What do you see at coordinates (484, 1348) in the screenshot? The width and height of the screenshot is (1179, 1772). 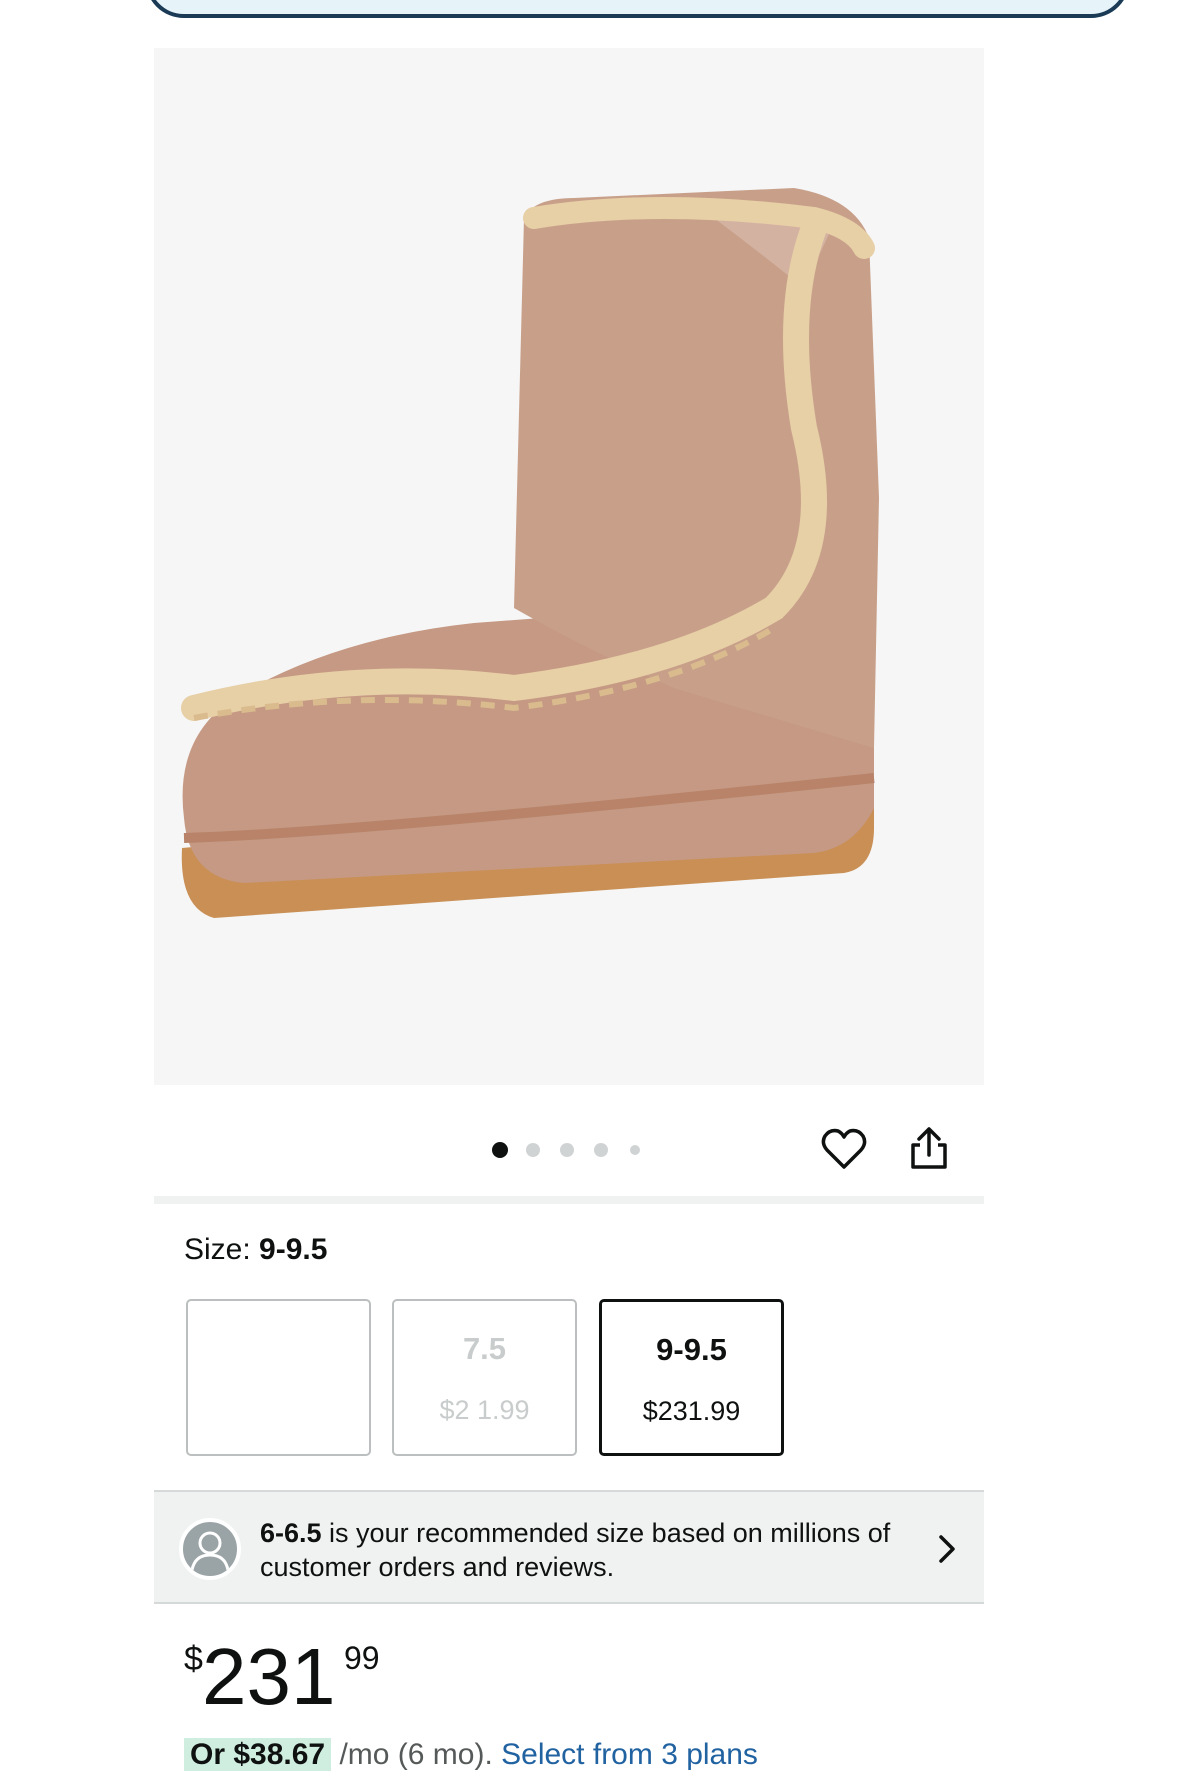 I see `size-option-name: 7.5` at bounding box center [484, 1348].